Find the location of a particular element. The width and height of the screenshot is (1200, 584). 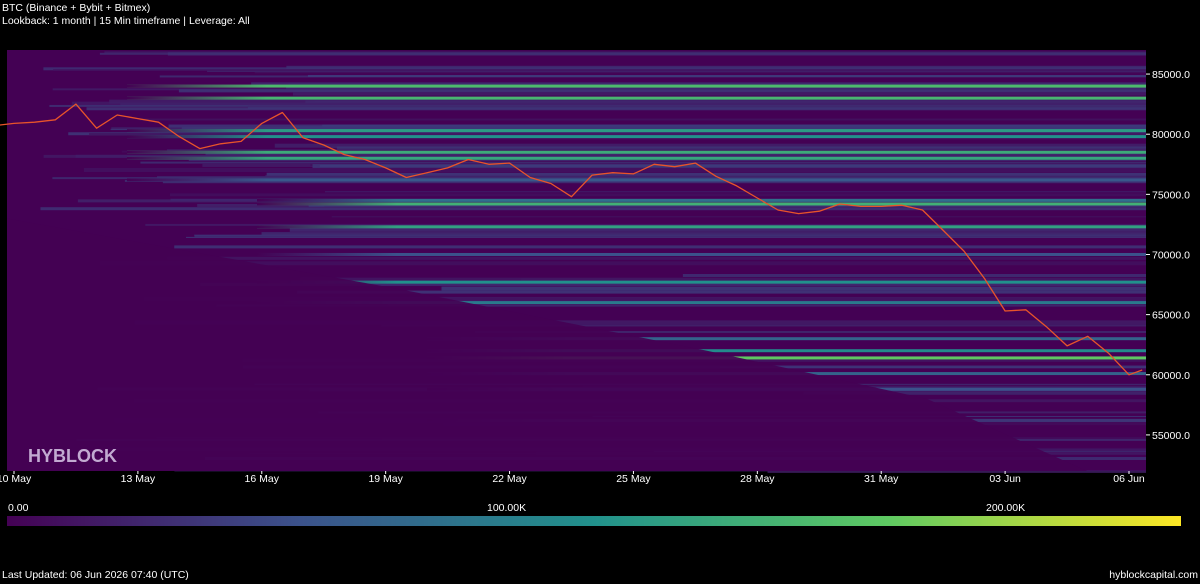

x-tick-label: 16 May is located at coordinates (262, 479).